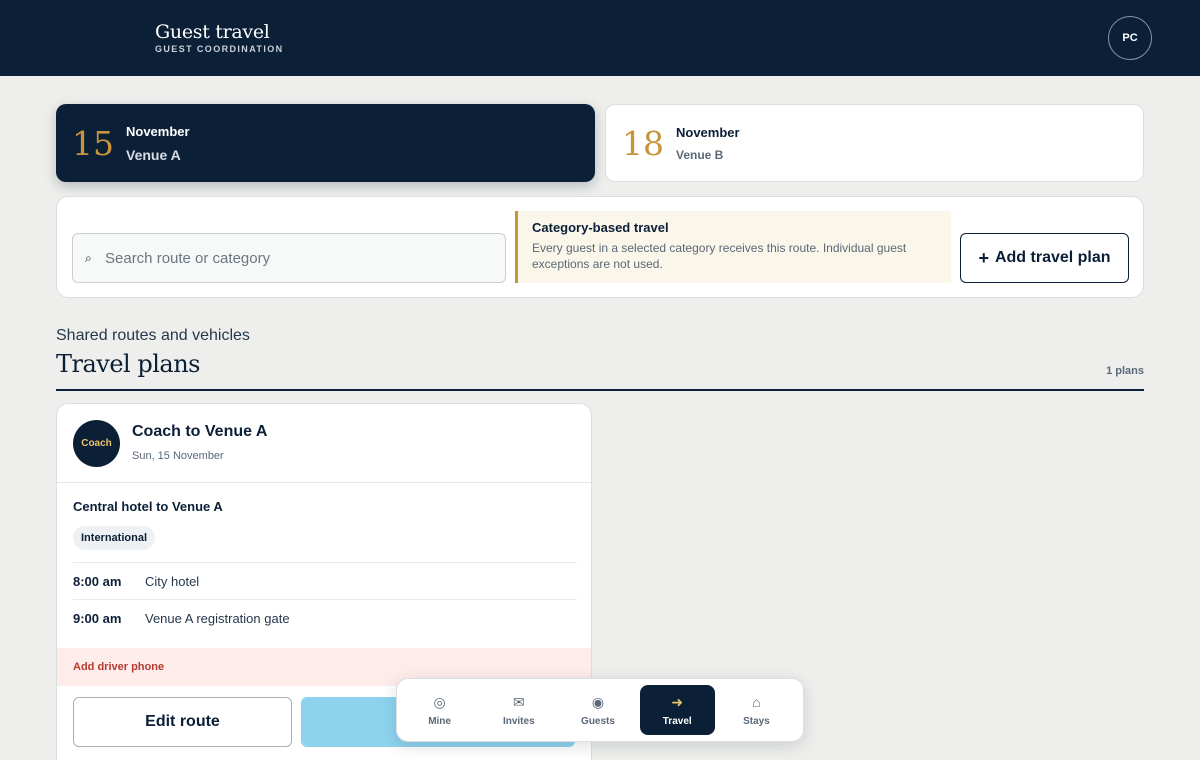  I want to click on section-divider, so click(600, 390).